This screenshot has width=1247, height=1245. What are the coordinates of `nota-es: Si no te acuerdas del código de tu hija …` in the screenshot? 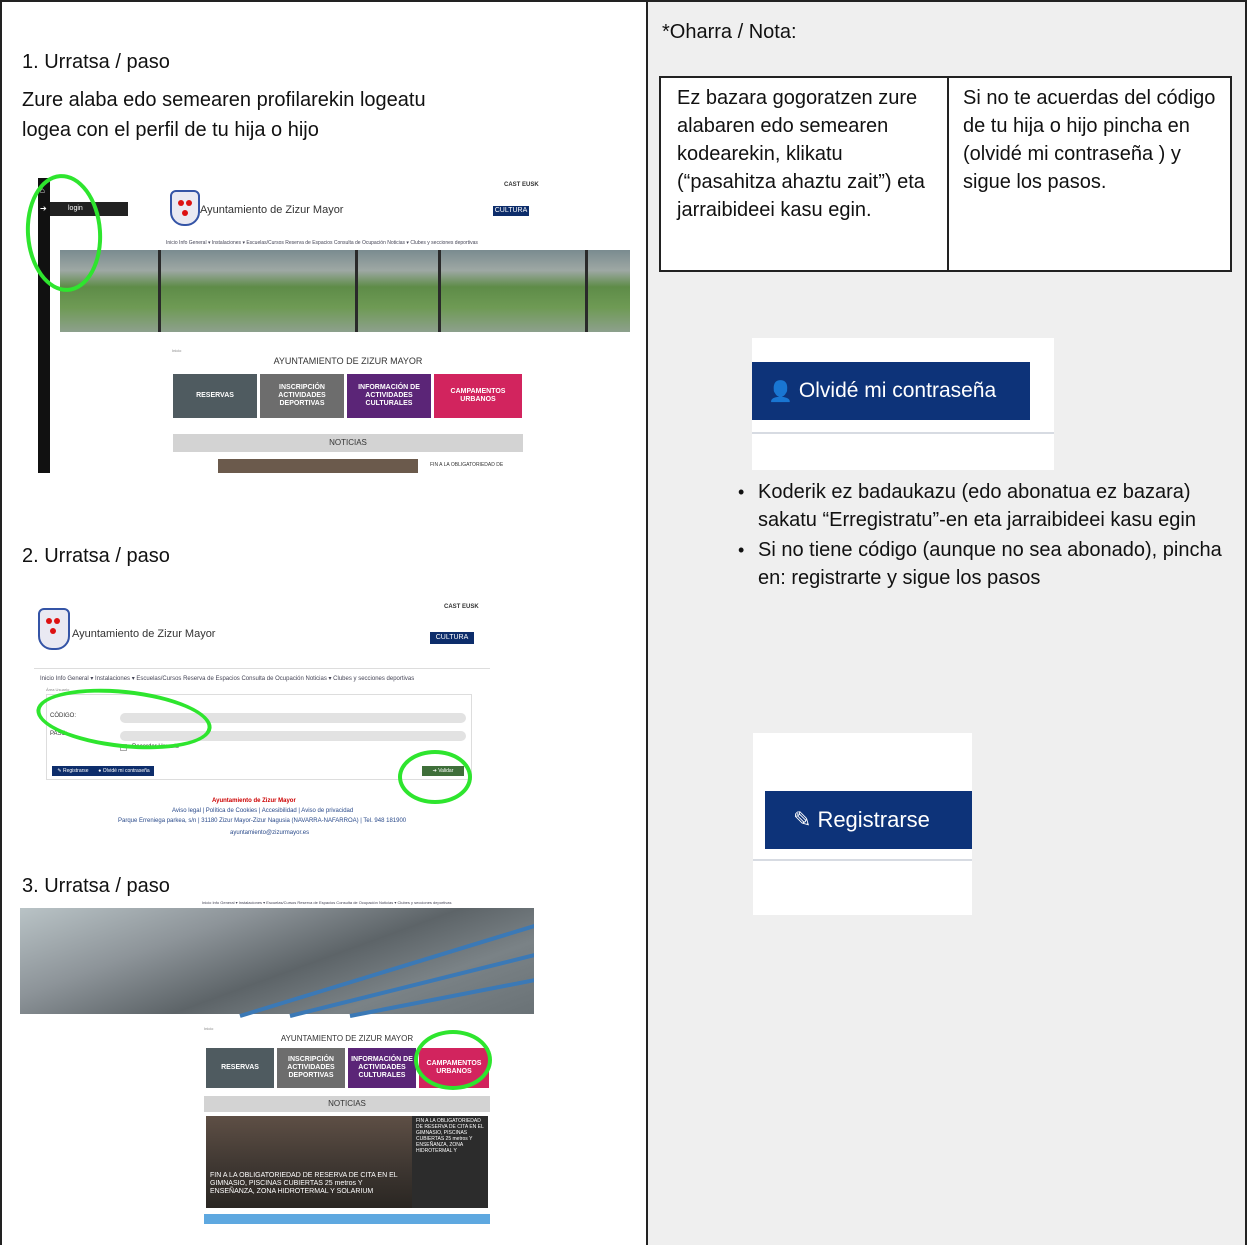 It's located at (1089, 140).